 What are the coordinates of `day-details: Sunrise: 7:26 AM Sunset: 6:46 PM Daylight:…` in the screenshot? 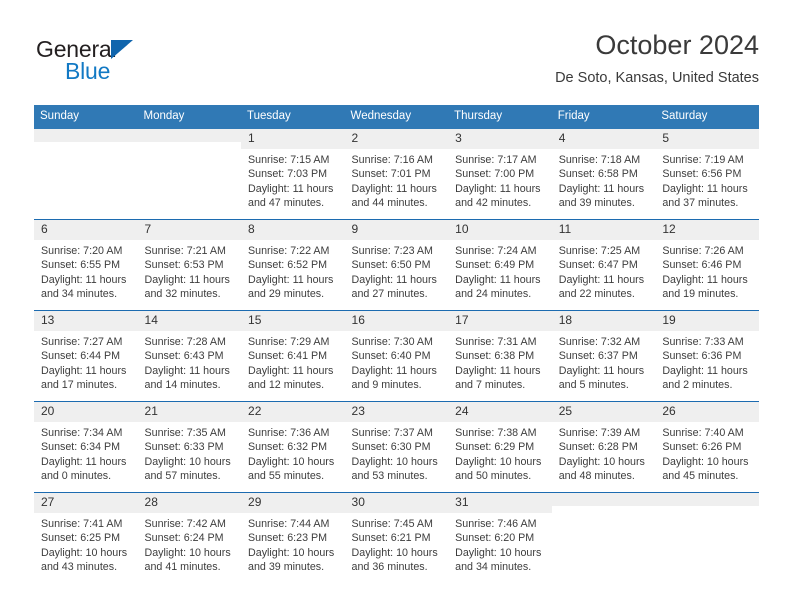 It's located at (707, 271).